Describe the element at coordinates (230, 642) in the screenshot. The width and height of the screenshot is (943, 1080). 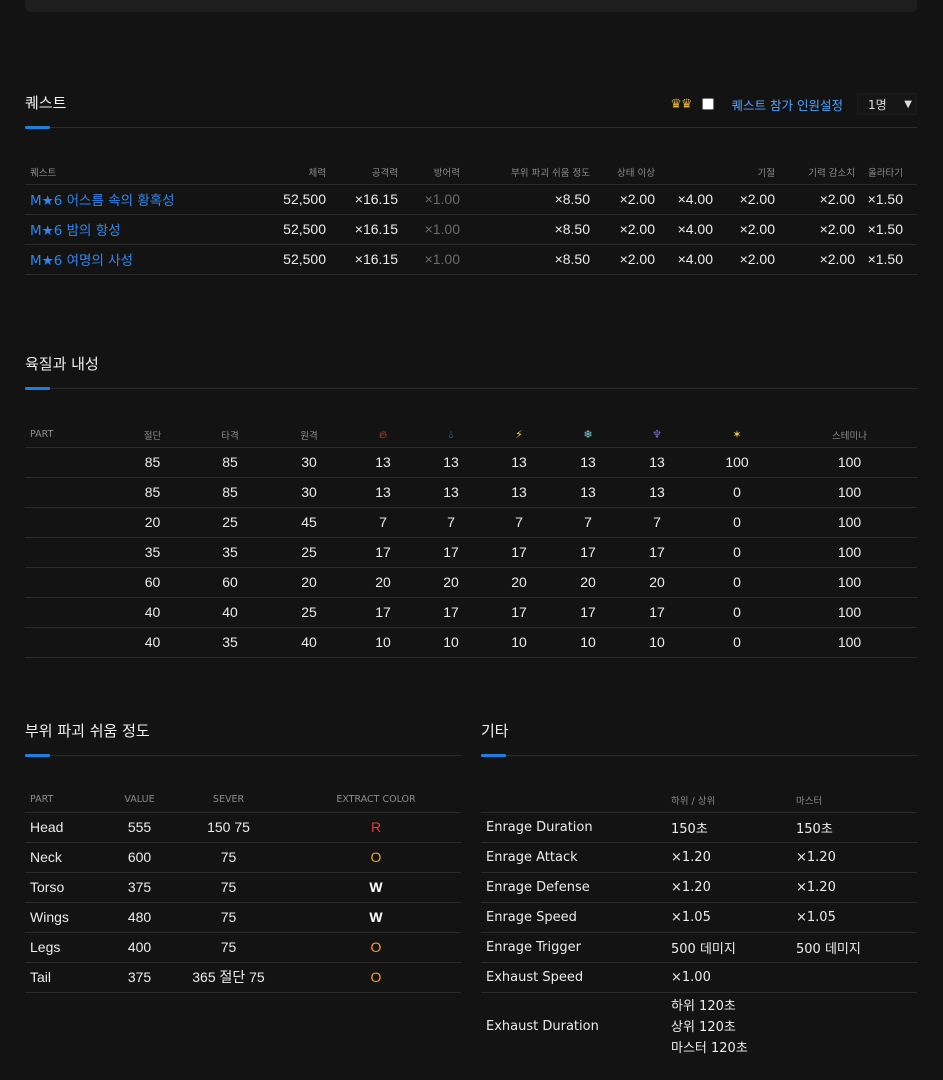
I see `hitzone-blunt: 35` at that location.